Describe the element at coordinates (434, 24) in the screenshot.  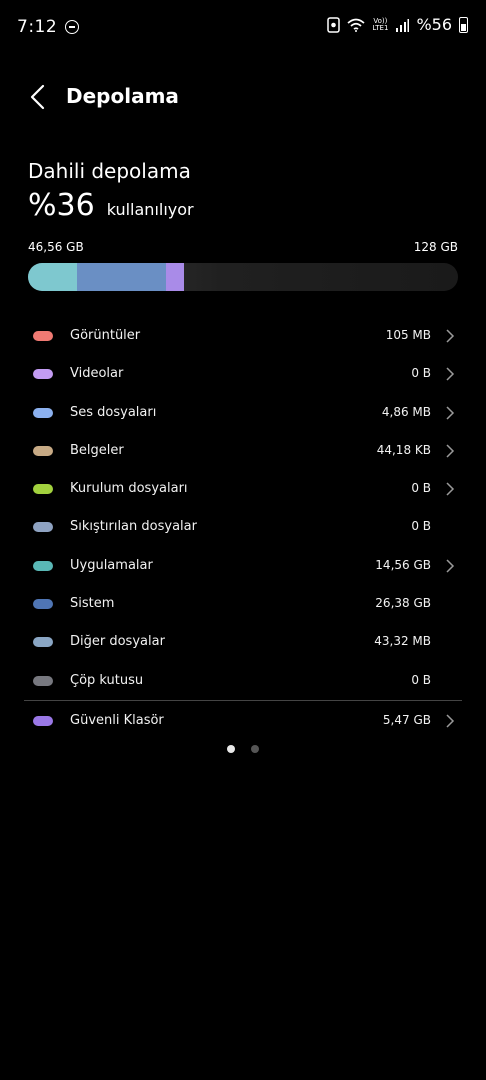
I see `battery-percent: %56` at that location.